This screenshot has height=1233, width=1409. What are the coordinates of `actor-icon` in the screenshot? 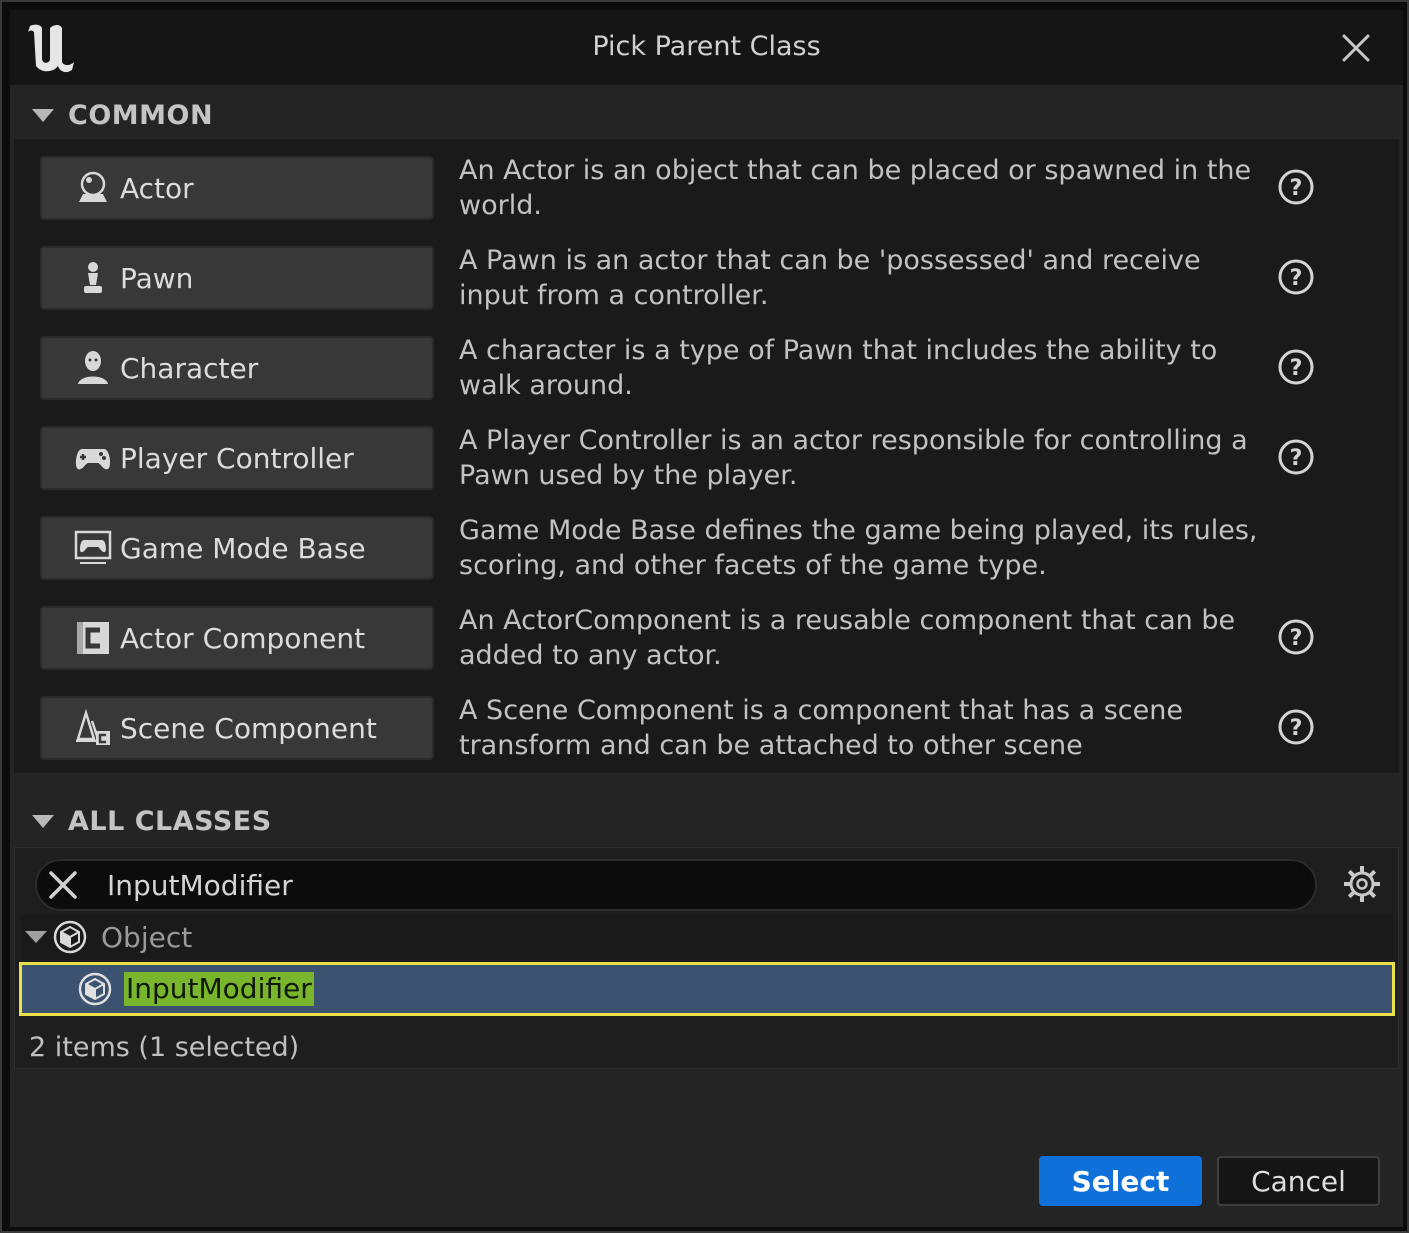 It's located at (93, 188).